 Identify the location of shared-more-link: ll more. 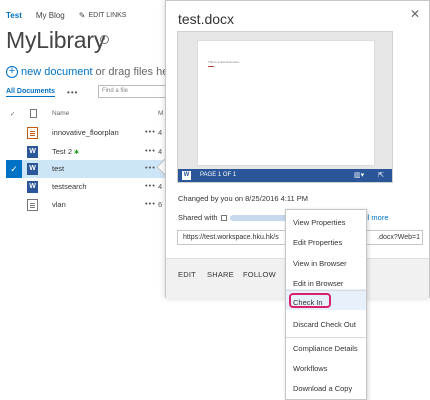
(377, 217).